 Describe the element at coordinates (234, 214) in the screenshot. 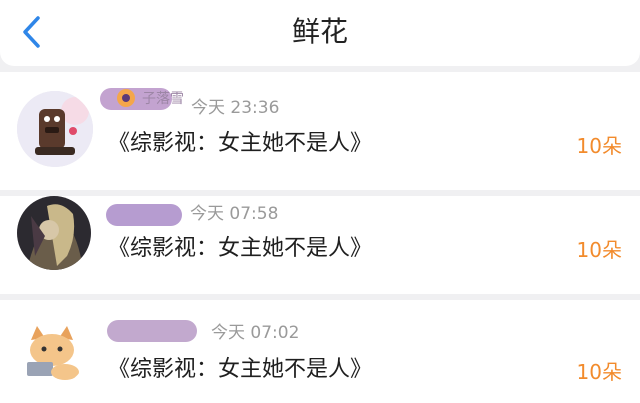

I see `timestamp: 今天 07:58` at that location.